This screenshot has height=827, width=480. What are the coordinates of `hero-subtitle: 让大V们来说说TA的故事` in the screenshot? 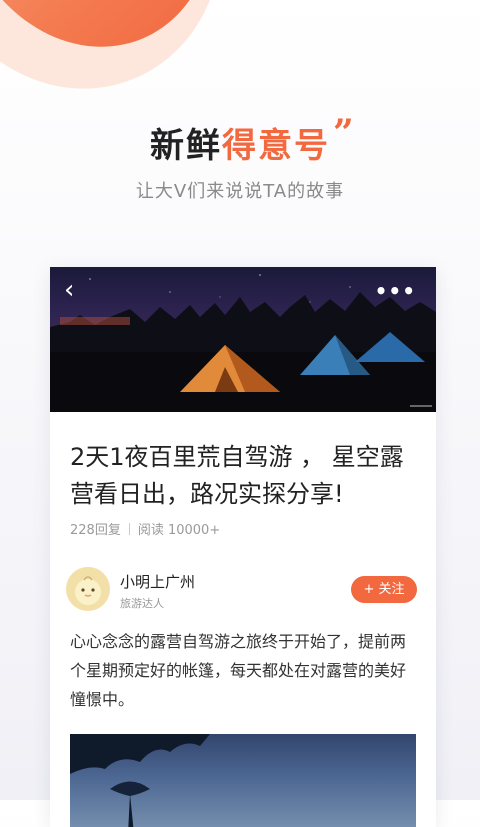 It's located at (240, 191).